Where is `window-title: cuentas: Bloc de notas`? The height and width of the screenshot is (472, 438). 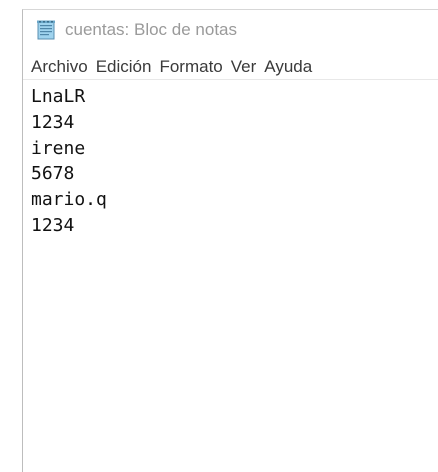 window-title: cuentas: Bloc de notas is located at coordinates (151, 29).